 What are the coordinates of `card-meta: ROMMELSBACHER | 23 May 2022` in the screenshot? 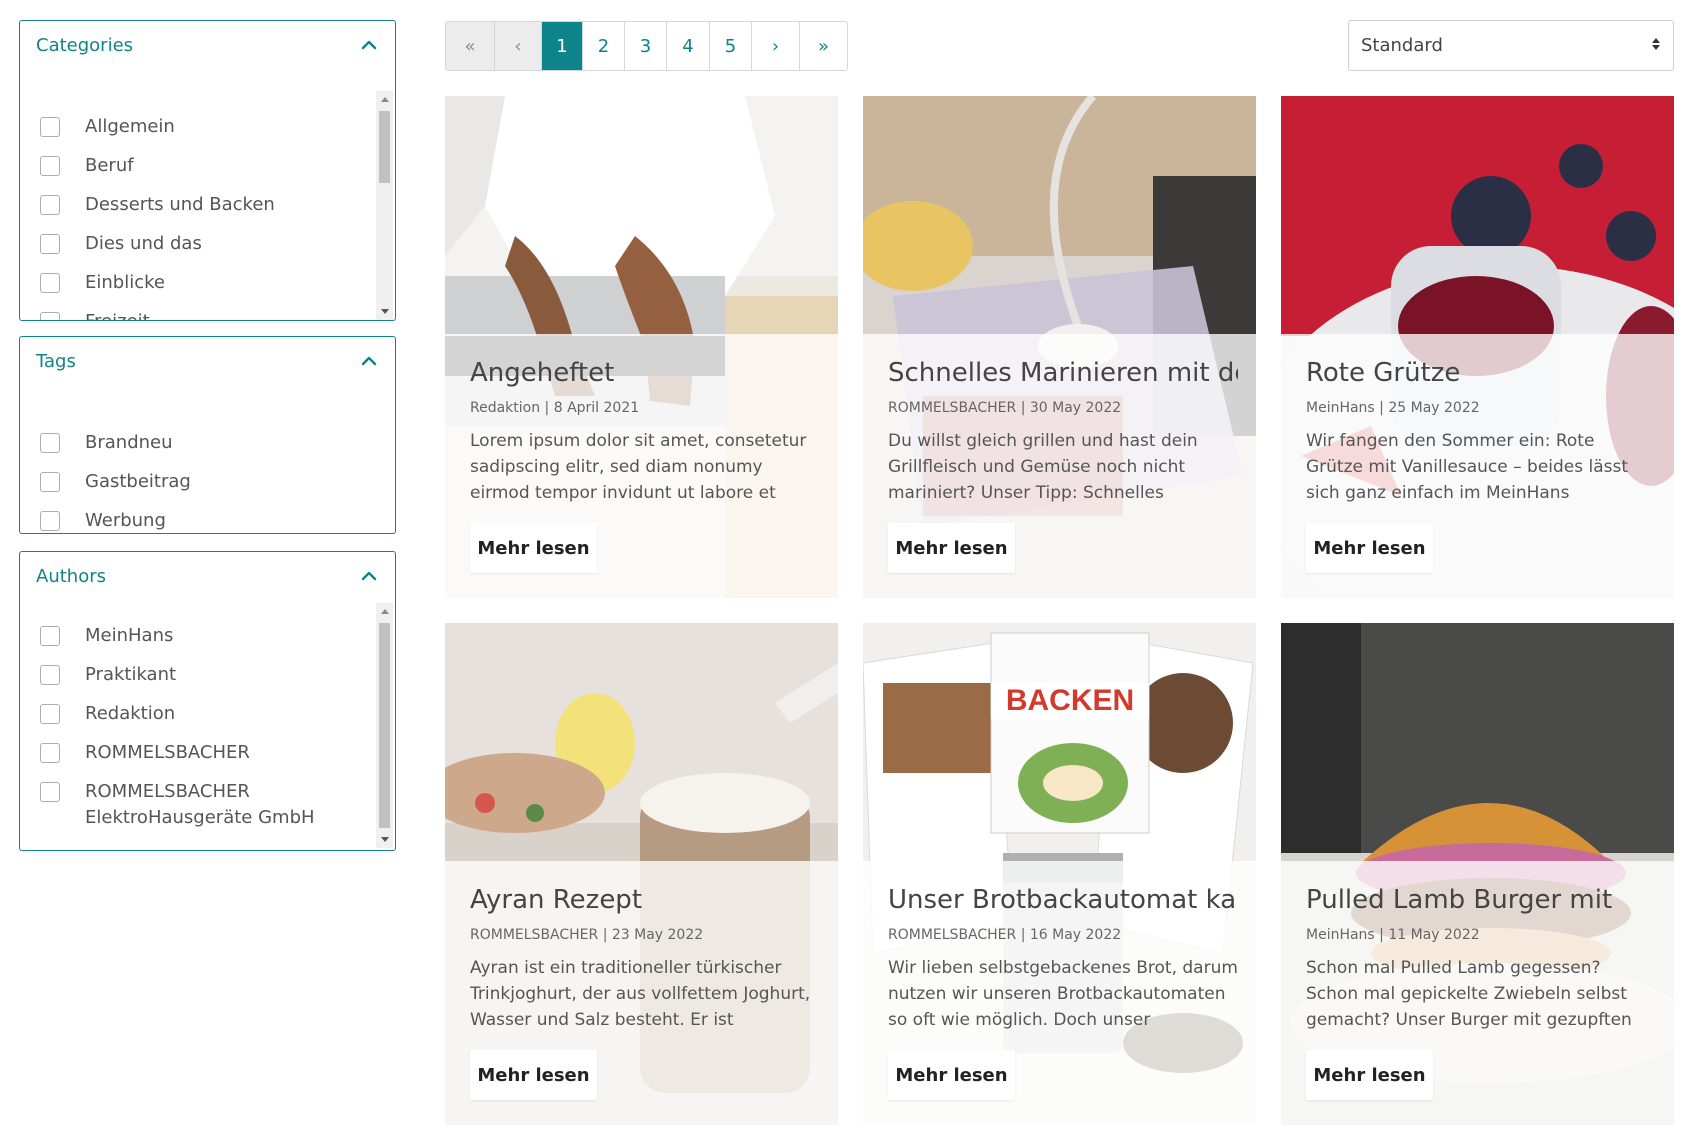 It's located at (587, 935).